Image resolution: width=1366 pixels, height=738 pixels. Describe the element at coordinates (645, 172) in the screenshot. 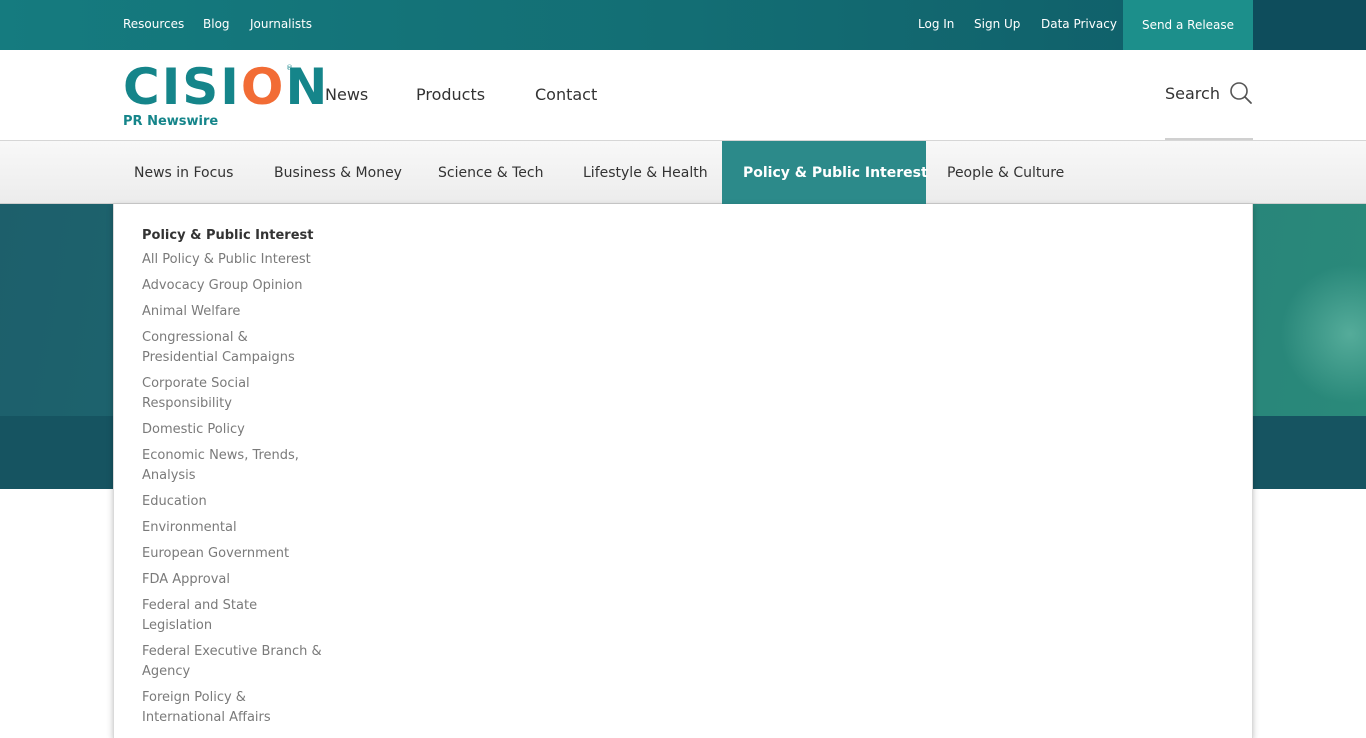

I see `tab-lifestyle-health: Lifestyle & Health` at that location.